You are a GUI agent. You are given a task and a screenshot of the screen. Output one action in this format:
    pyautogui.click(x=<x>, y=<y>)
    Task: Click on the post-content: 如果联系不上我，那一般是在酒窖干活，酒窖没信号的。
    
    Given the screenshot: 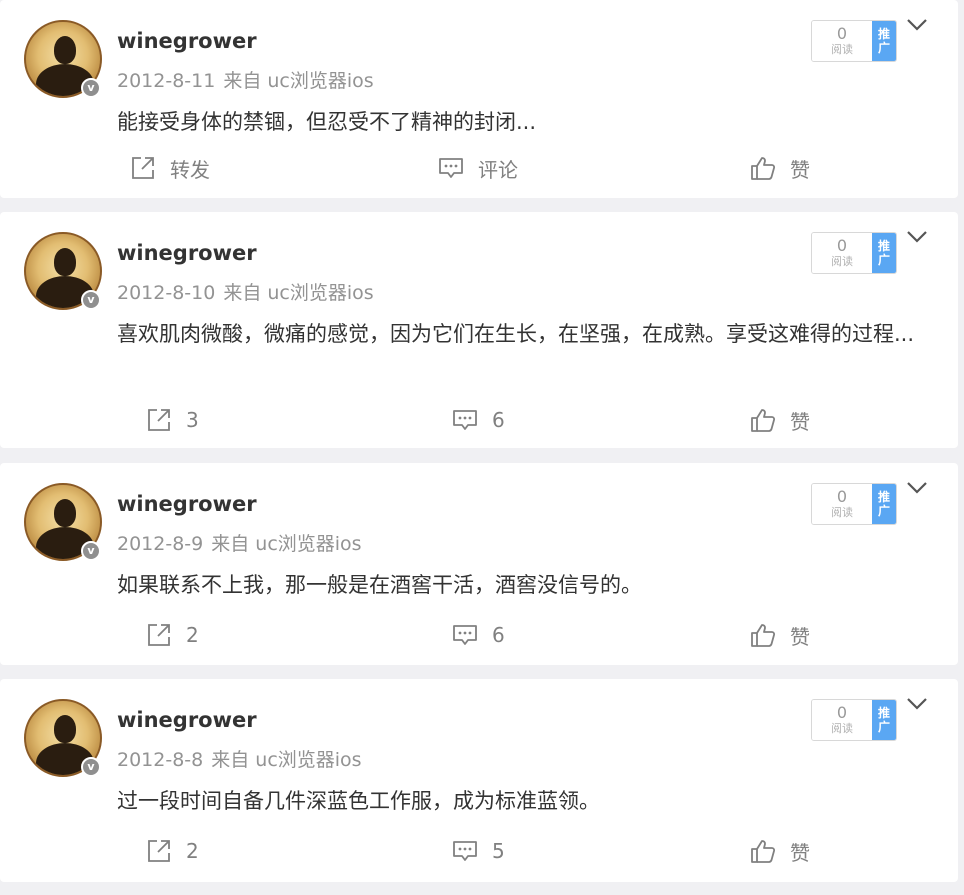 What is the action you would take?
    pyautogui.click(x=379, y=585)
    